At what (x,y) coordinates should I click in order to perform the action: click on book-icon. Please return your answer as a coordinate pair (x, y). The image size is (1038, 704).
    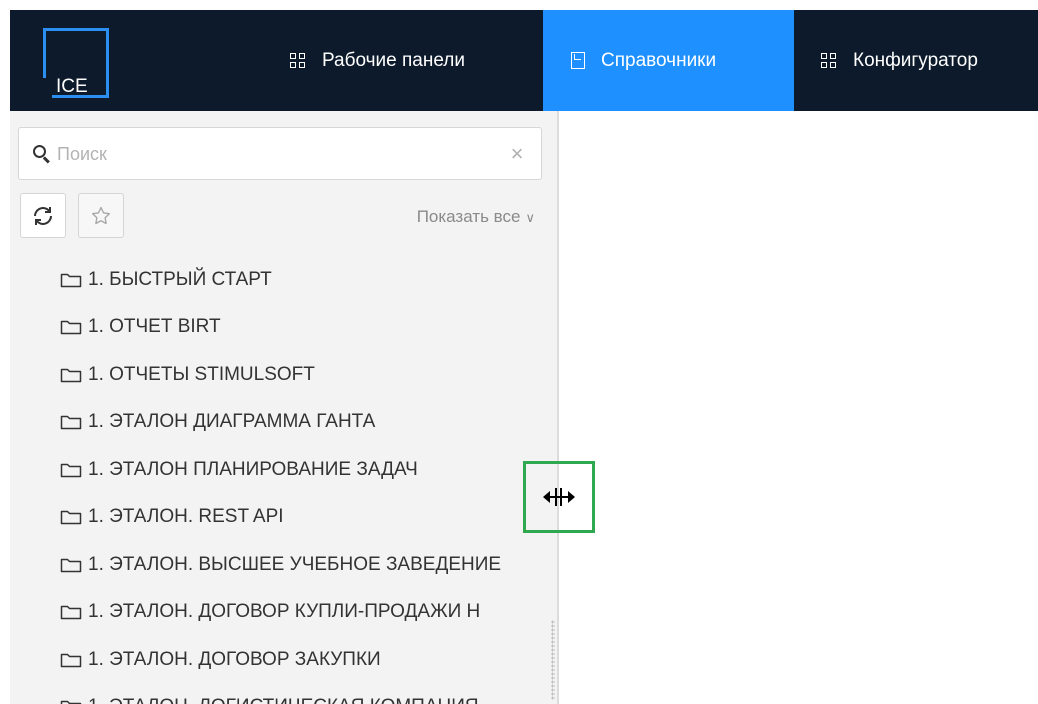
    Looking at the image, I should click on (578, 60).